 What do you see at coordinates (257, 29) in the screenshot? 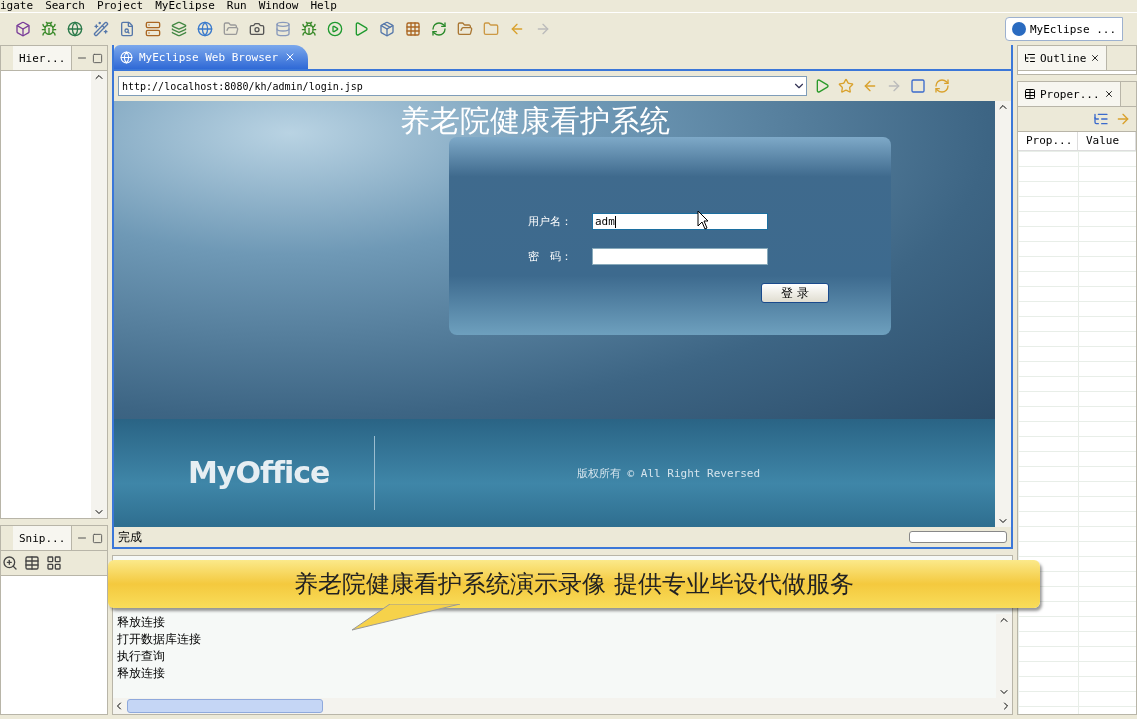
I see `camera-icon` at bounding box center [257, 29].